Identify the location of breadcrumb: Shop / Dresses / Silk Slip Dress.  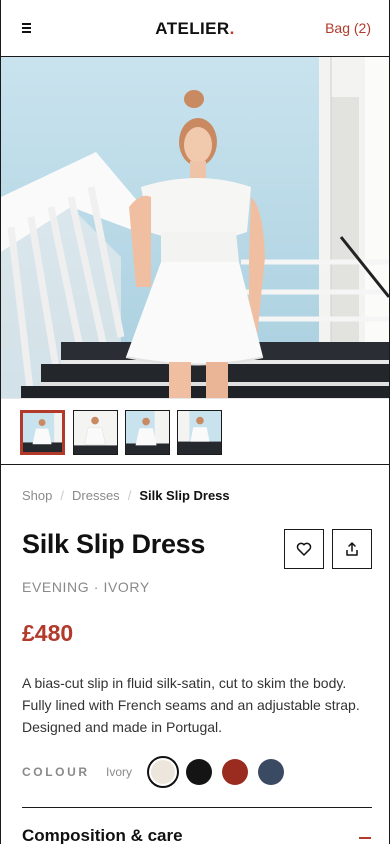
(126, 495).